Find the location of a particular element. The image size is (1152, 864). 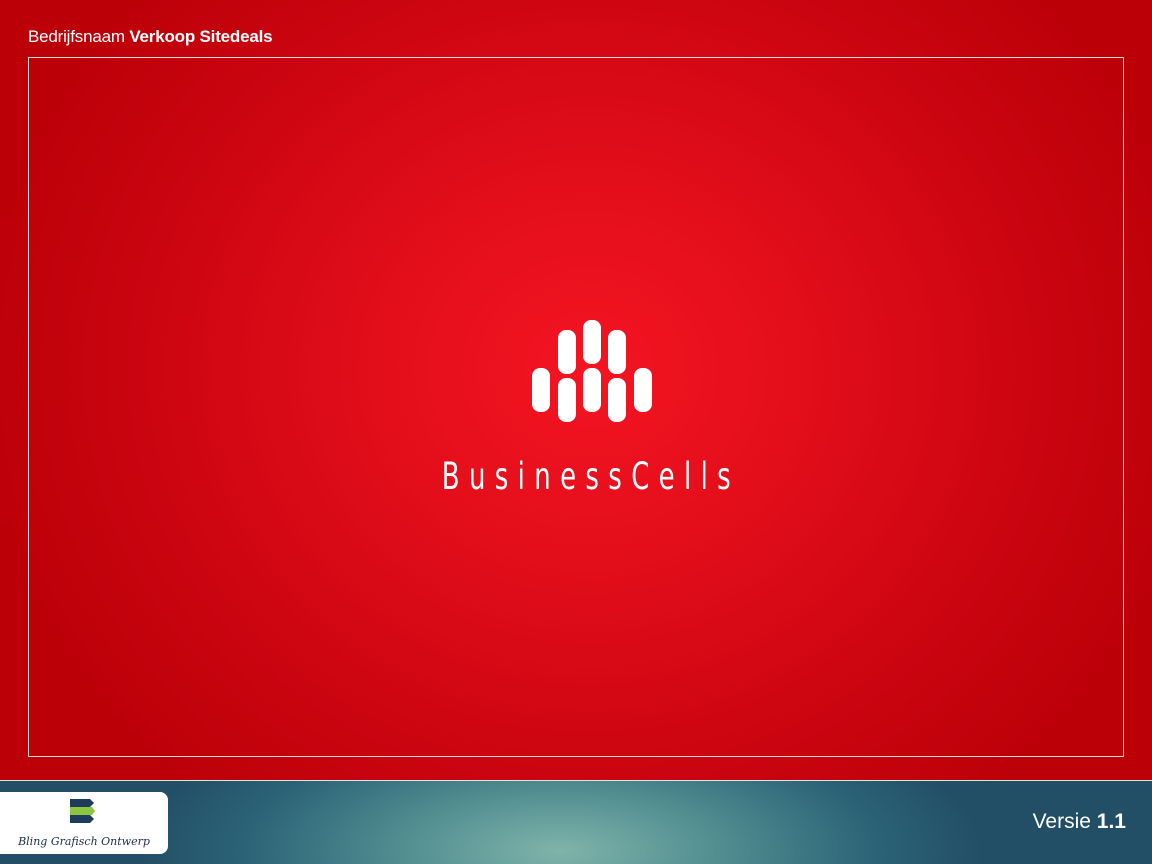

version-label: Versie 1.1 is located at coordinates (1079, 822).